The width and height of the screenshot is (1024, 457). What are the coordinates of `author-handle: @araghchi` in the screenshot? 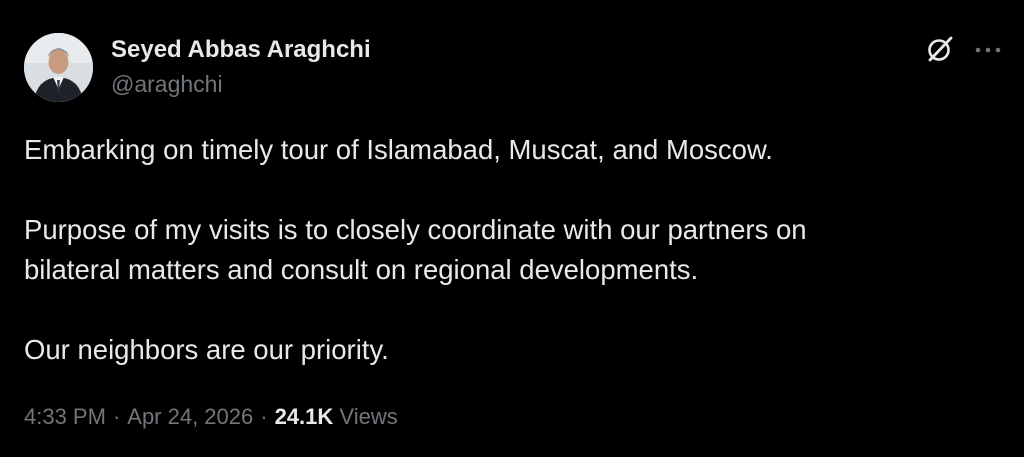 It's located at (167, 84).